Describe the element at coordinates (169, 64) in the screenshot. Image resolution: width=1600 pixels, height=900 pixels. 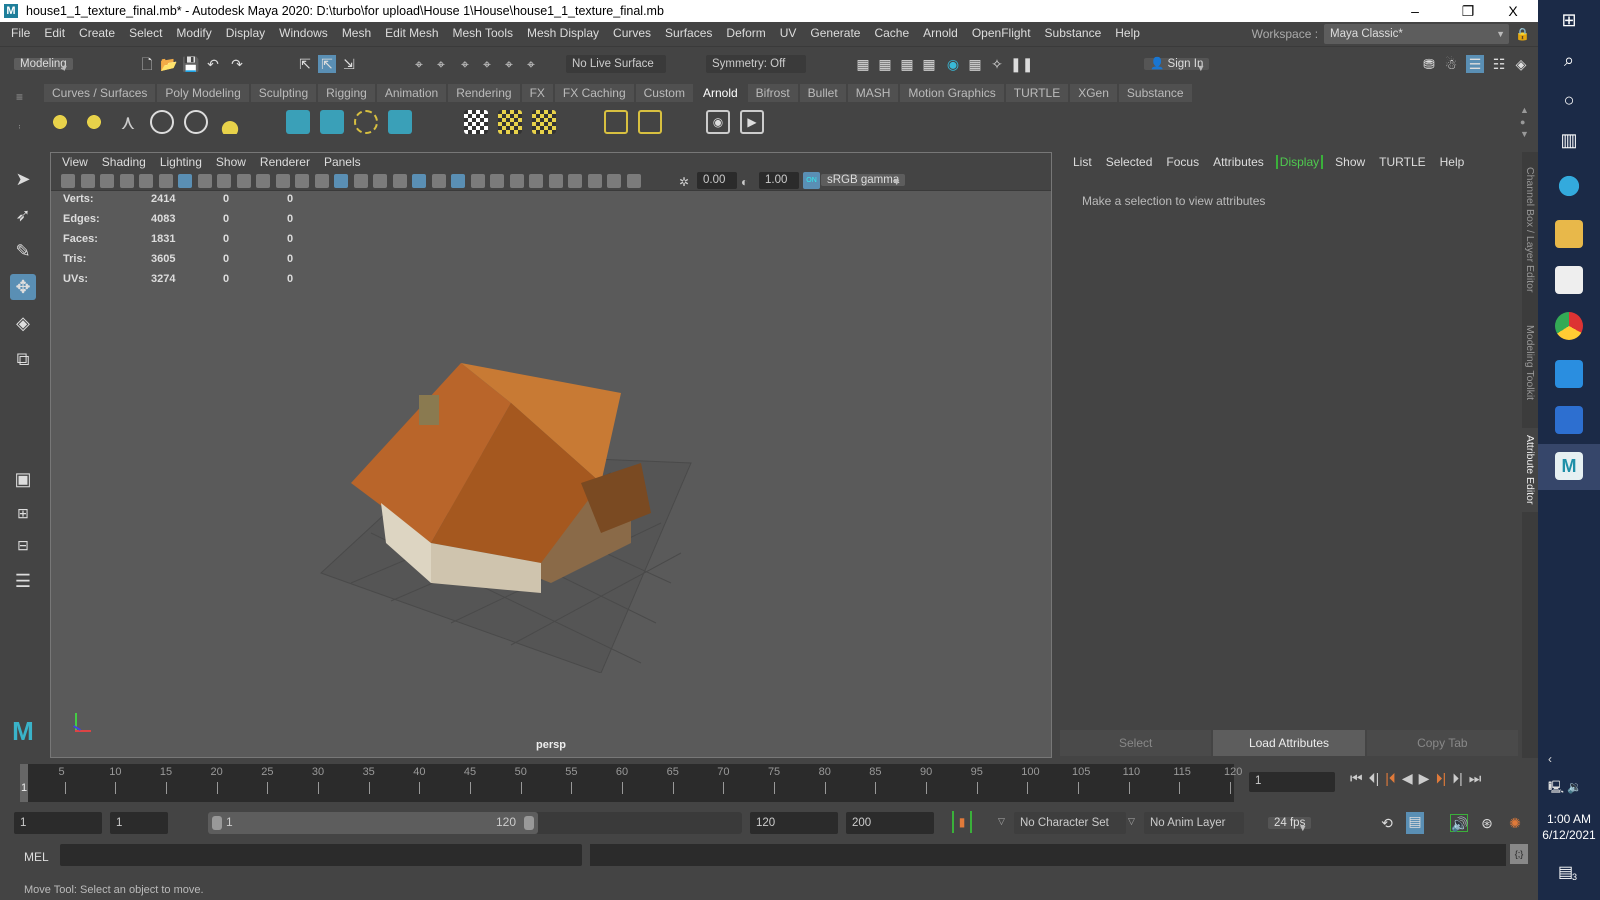
I see `open-scene-icon: 📂` at that location.